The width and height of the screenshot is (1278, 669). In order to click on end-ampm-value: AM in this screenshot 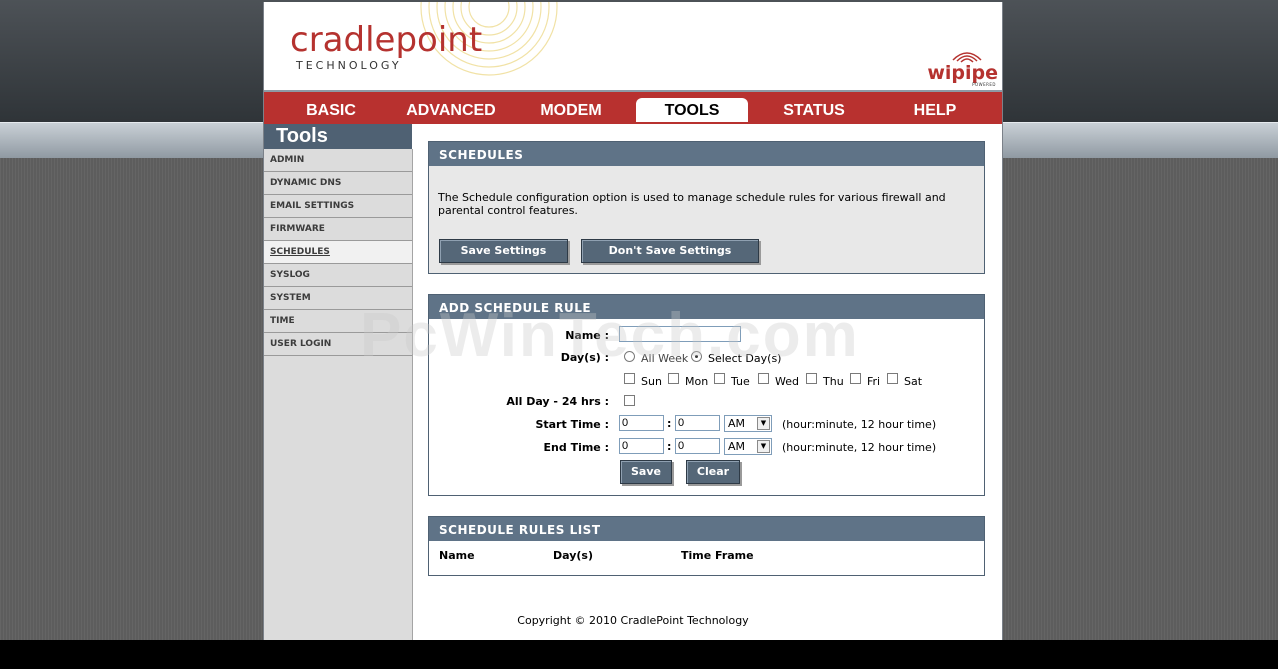, I will do `click(737, 446)`.